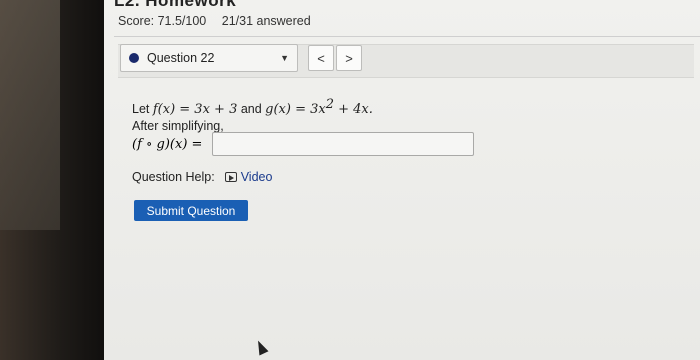  Describe the element at coordinates (220, 21) in the screenshot. I see `score-line: Score: 71.5/100 21/31 answered` at that location.